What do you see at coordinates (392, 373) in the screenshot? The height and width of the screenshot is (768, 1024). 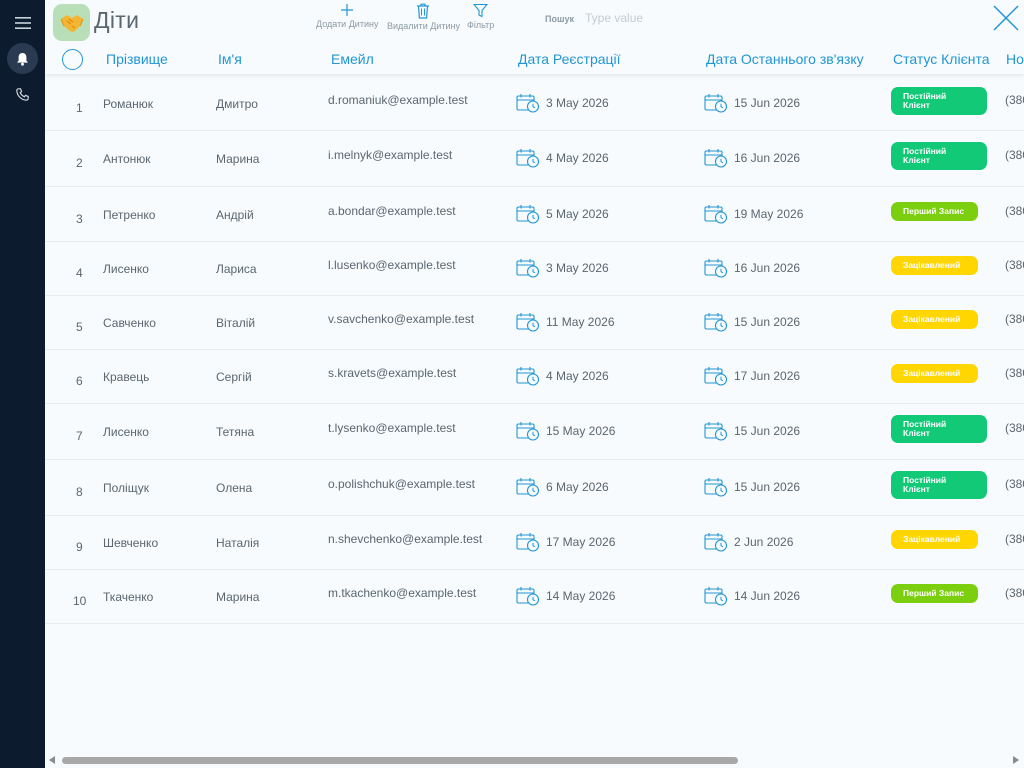 I see `email-cell: s.kravets@example.test` at bounding box center [392, 373].